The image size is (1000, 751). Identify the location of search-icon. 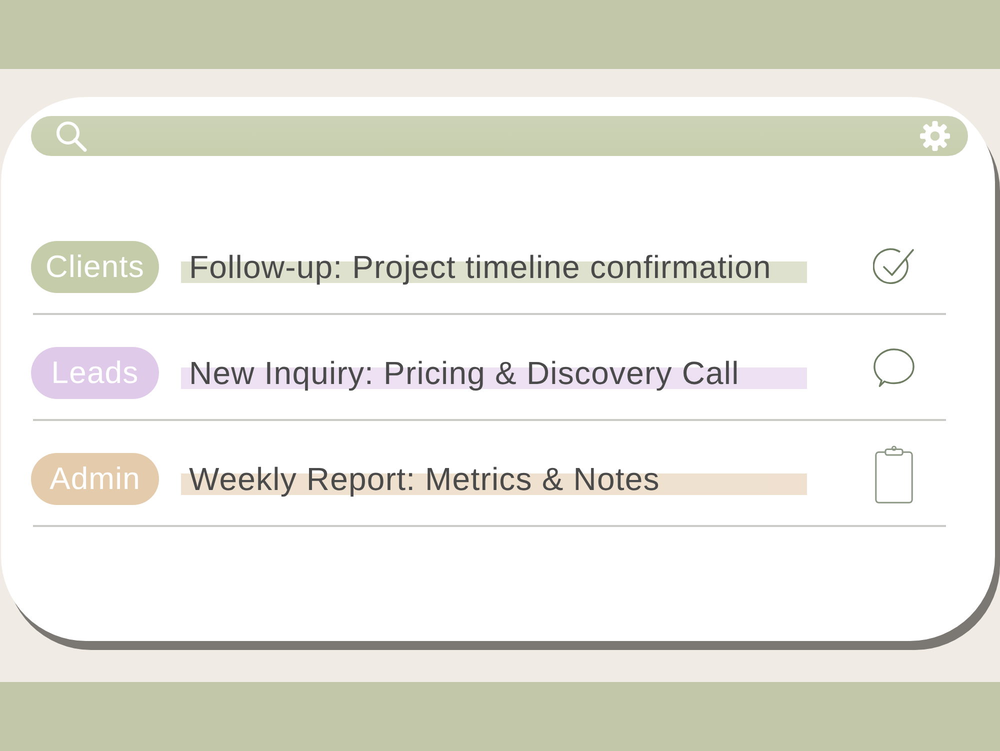
(71, 136).